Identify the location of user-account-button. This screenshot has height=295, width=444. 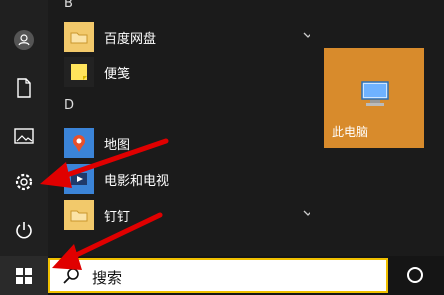
(24, 40).